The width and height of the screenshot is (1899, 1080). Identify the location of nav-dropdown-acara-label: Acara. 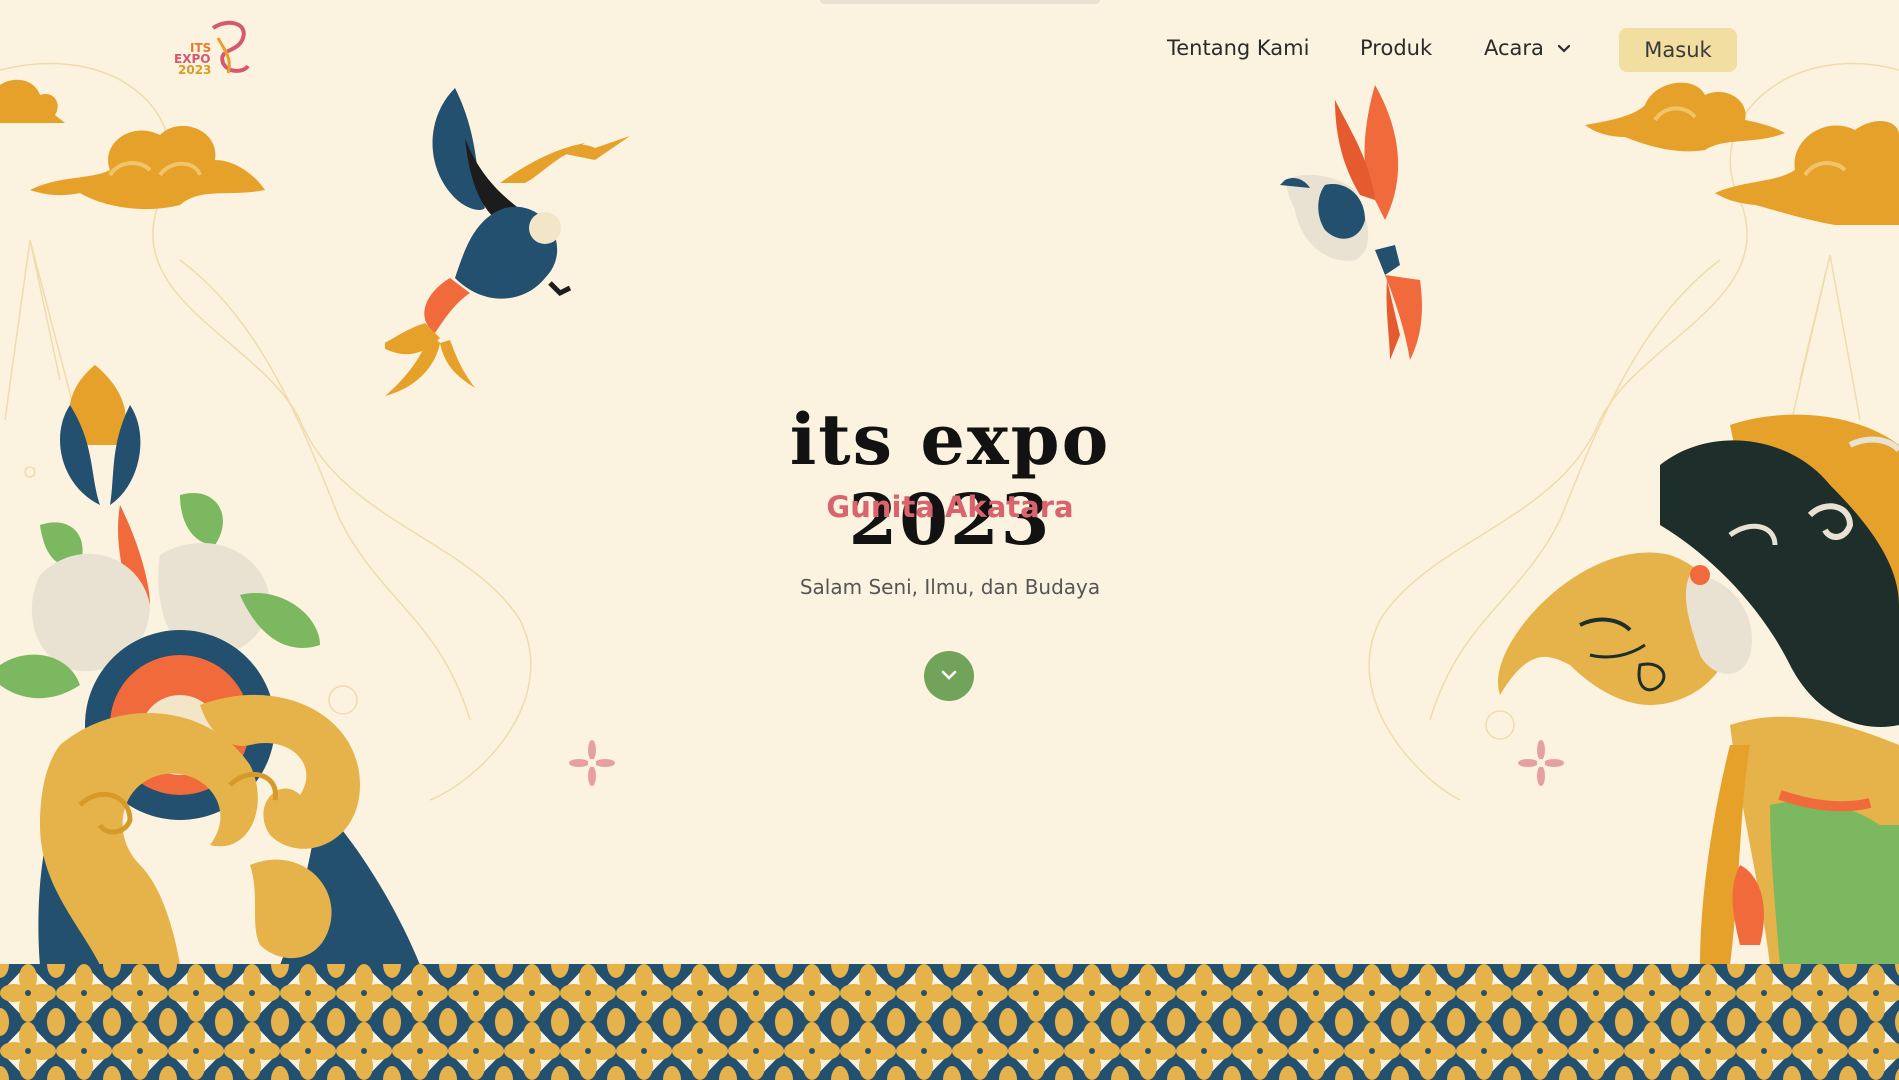
(1514, 48).